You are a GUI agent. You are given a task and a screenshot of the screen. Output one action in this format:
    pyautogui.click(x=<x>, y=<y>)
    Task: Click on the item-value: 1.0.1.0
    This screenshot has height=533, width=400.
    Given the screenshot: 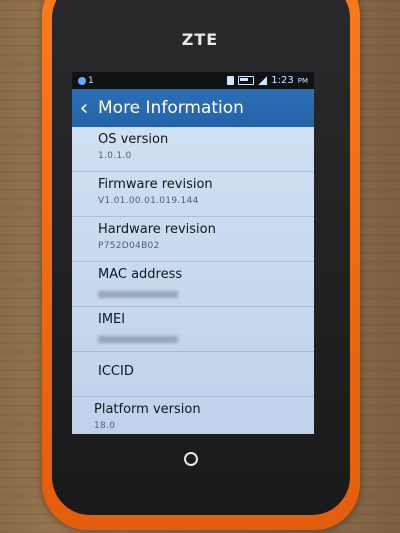 What is the action you would take?
    pyautogui.click(x=115, y=156)
    